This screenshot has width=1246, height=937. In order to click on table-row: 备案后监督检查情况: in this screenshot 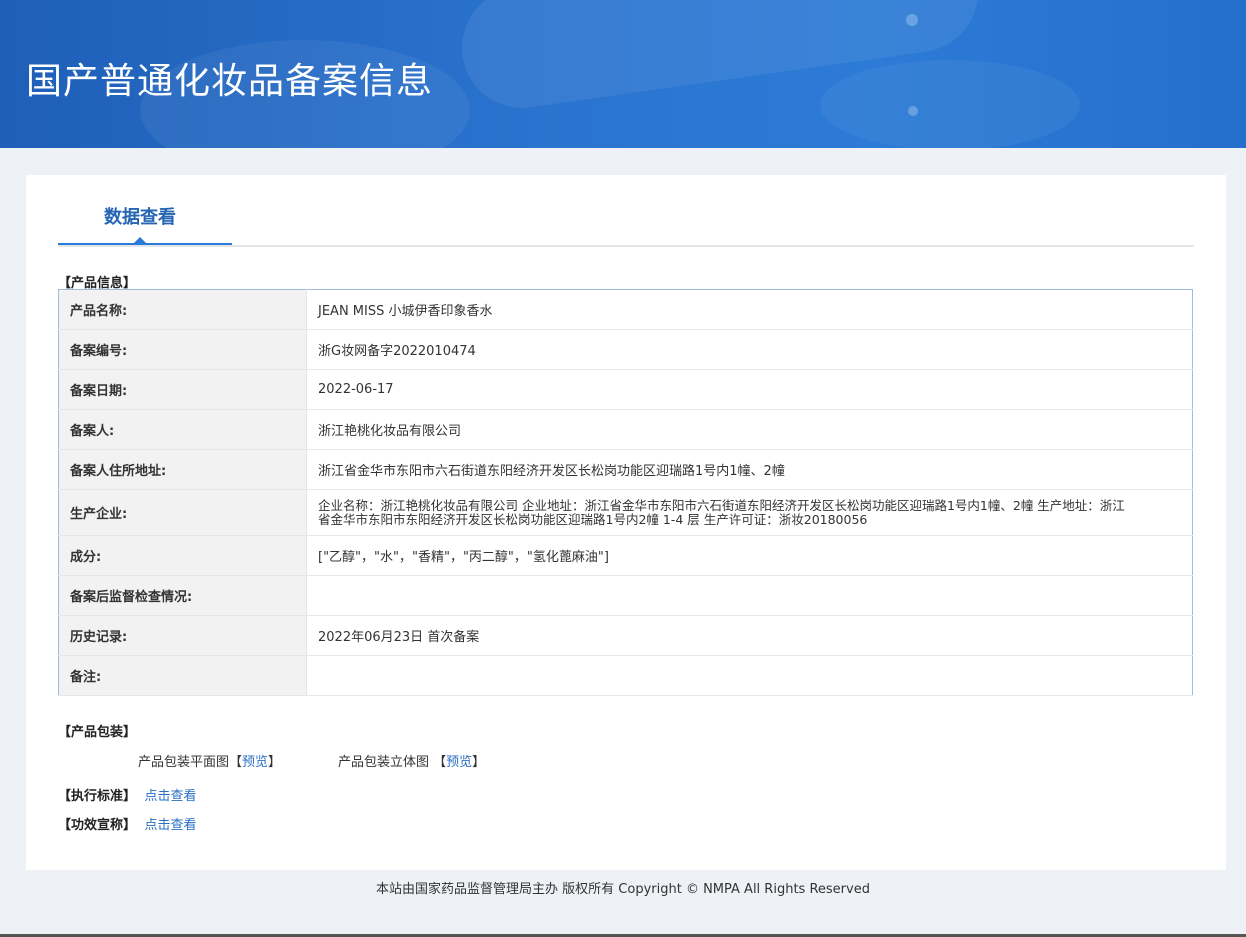, I will do `click(625, 595)`.